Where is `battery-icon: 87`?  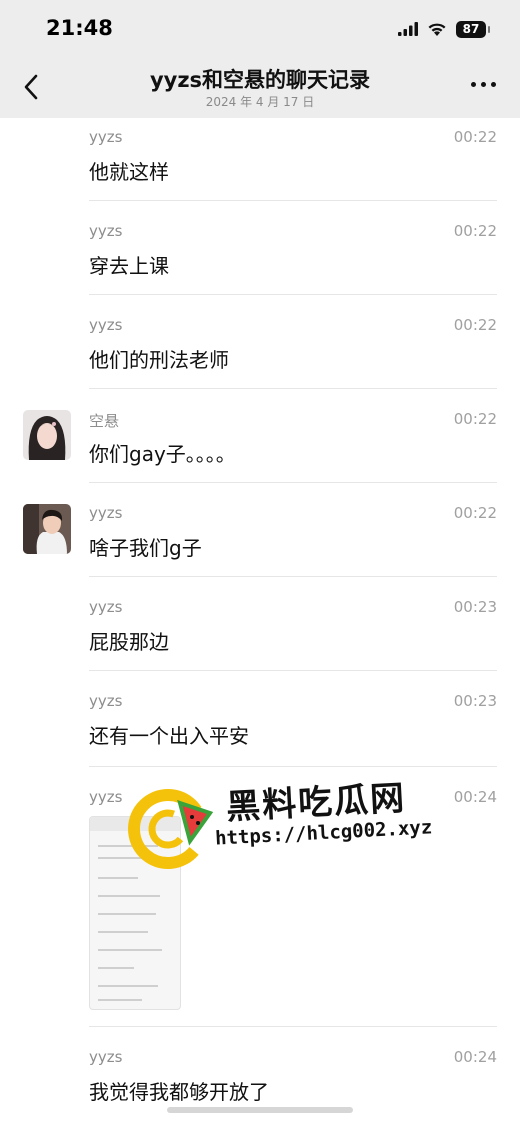
battery-icon: 87 is located at coordinates (473, 29).